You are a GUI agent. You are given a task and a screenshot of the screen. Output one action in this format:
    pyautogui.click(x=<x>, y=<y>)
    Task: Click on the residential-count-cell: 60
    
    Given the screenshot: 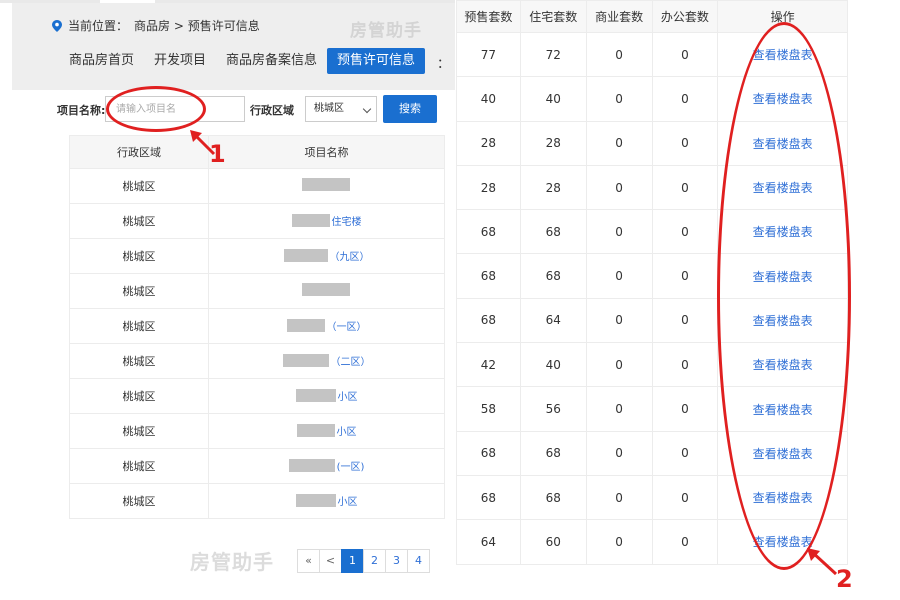 What is the action you would take?
    pyautogui.click(x=553, y=542)
    